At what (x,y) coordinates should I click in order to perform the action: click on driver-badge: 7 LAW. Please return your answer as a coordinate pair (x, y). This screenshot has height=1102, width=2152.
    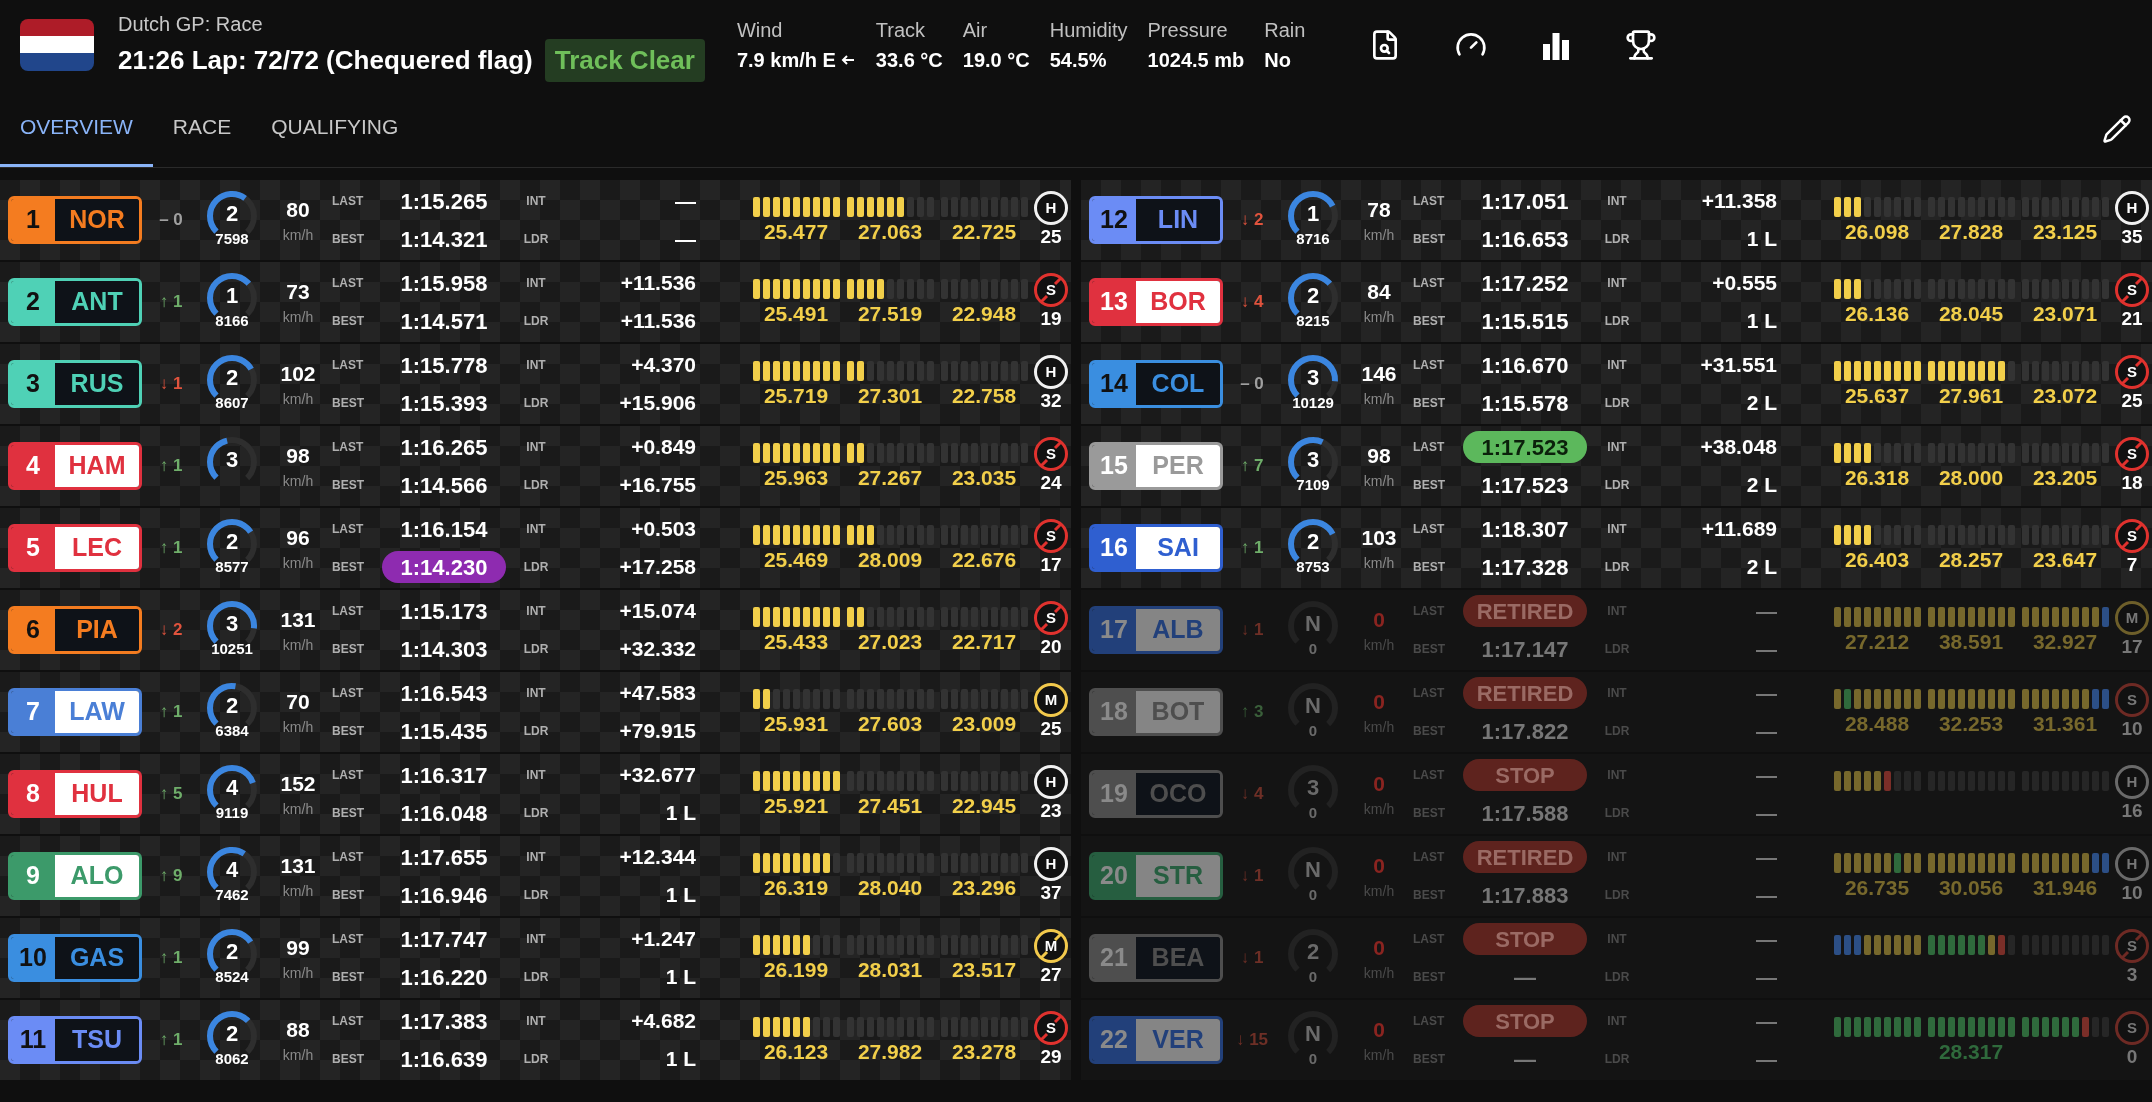
    Looking at the image, I should click on (75, 712).